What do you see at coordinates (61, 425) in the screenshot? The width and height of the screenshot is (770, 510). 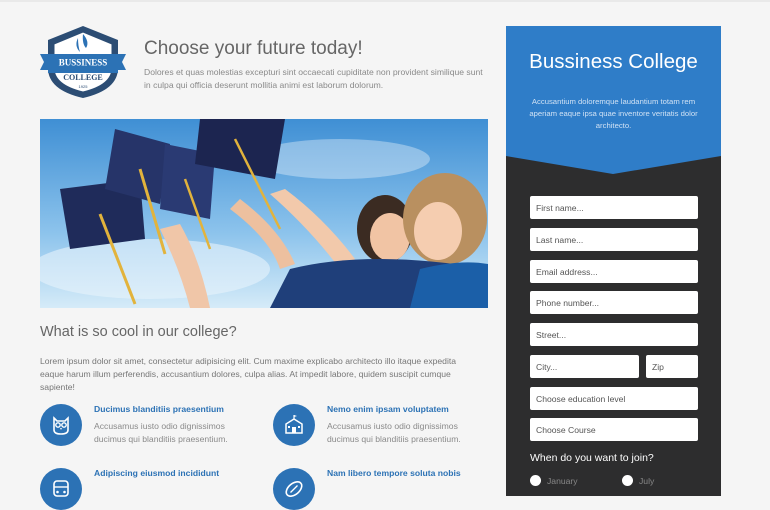 I see `owl-icon` at bounding box center [61, 425].